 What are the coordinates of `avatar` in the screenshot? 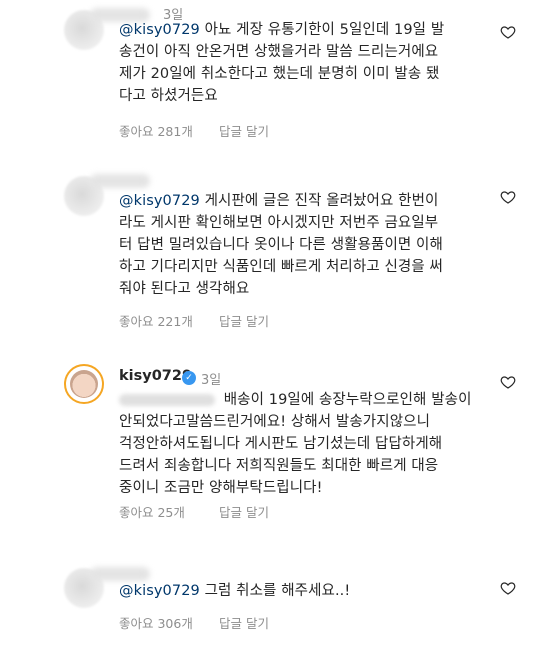 It's located at (84, 384).